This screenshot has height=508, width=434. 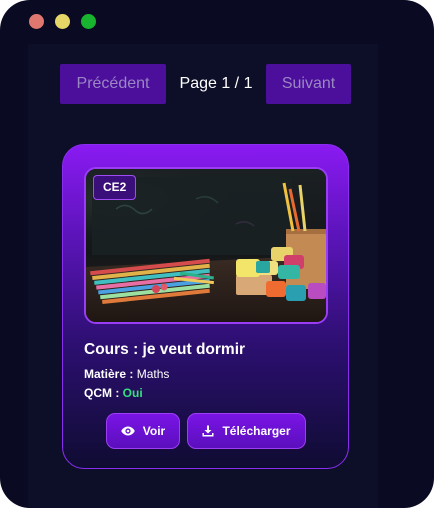 What do you see at coordinates (208, 431) in the screenshot?
I see `download-icon` at bounding box center [208, 431].